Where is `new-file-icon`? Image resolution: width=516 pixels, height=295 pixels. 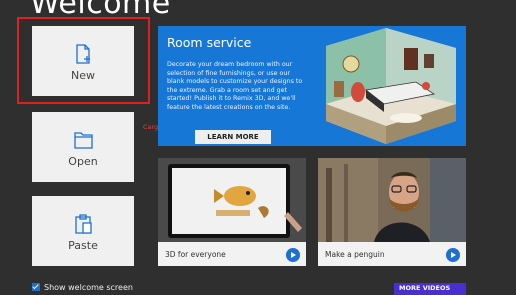
new-file-icon is located at coordinates (83, 54).